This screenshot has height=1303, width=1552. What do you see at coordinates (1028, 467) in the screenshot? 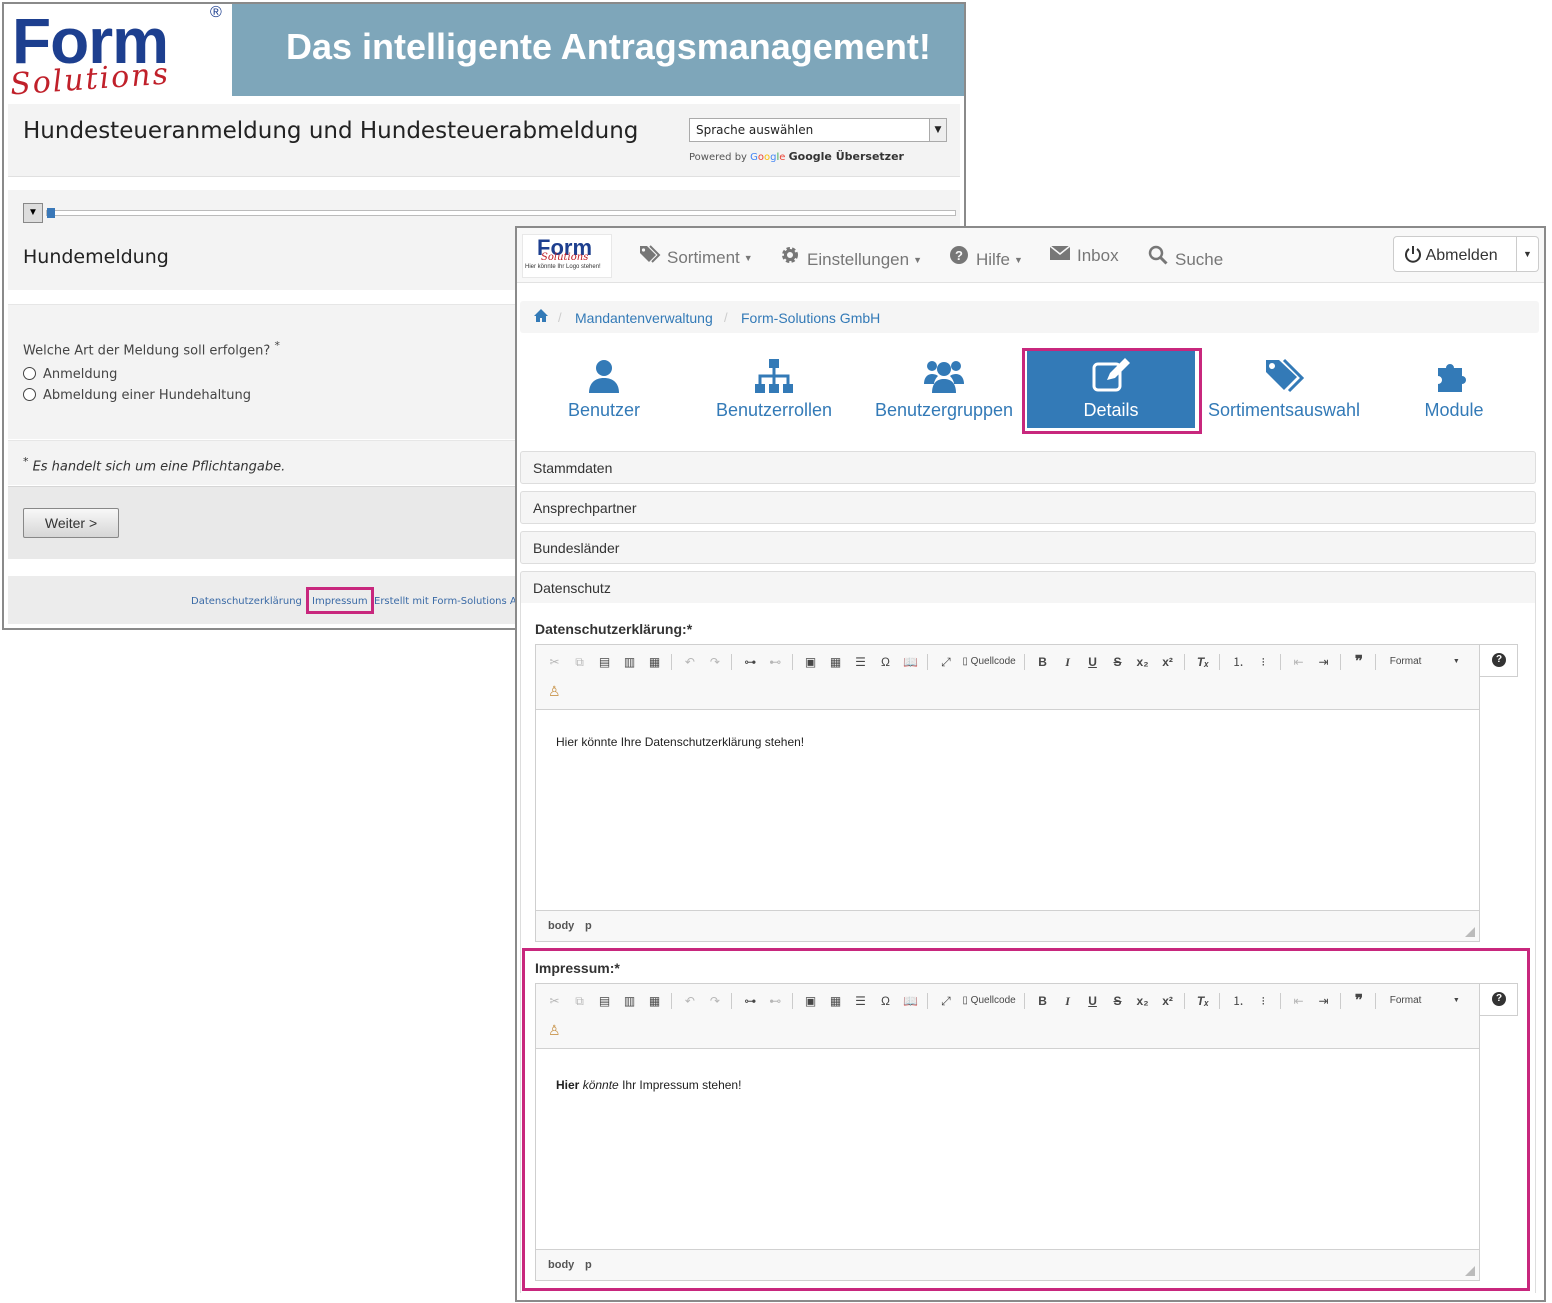
I see `accordion-stammdaten: Stammdaten` at bounding box center [1028, 467].